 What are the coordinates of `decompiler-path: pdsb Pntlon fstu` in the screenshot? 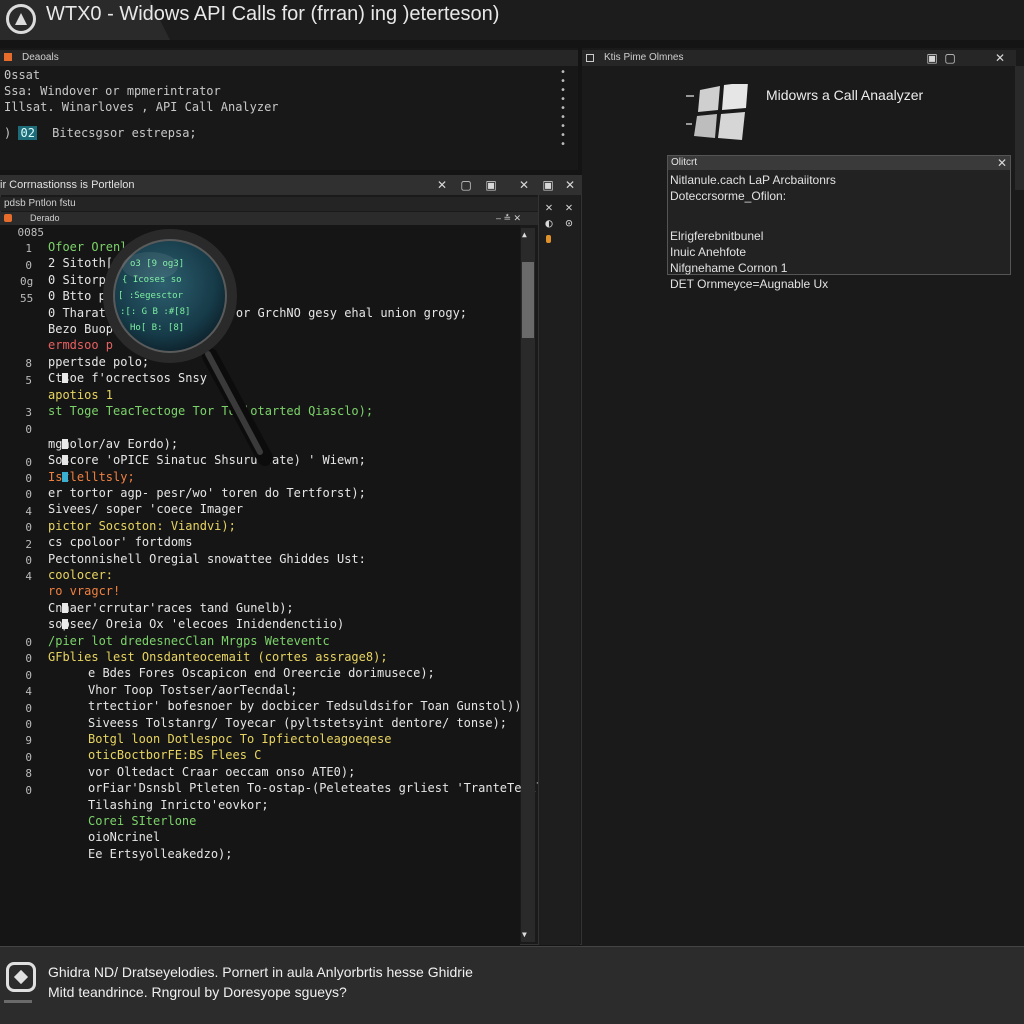 It's located at (269, 204).